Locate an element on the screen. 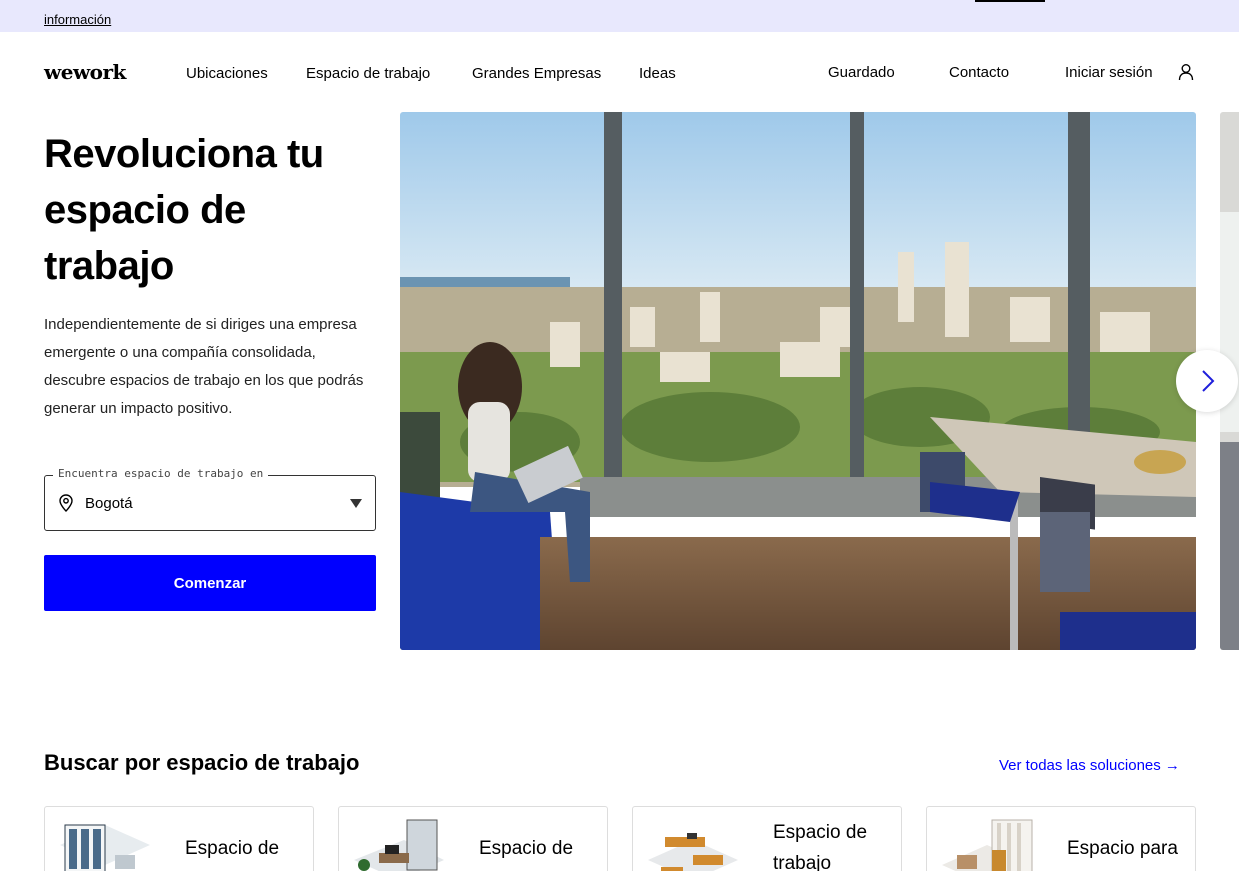 This screenshot has width=1239, height=871. nav-contacto: Contacto is located at coordinates (979, 72).